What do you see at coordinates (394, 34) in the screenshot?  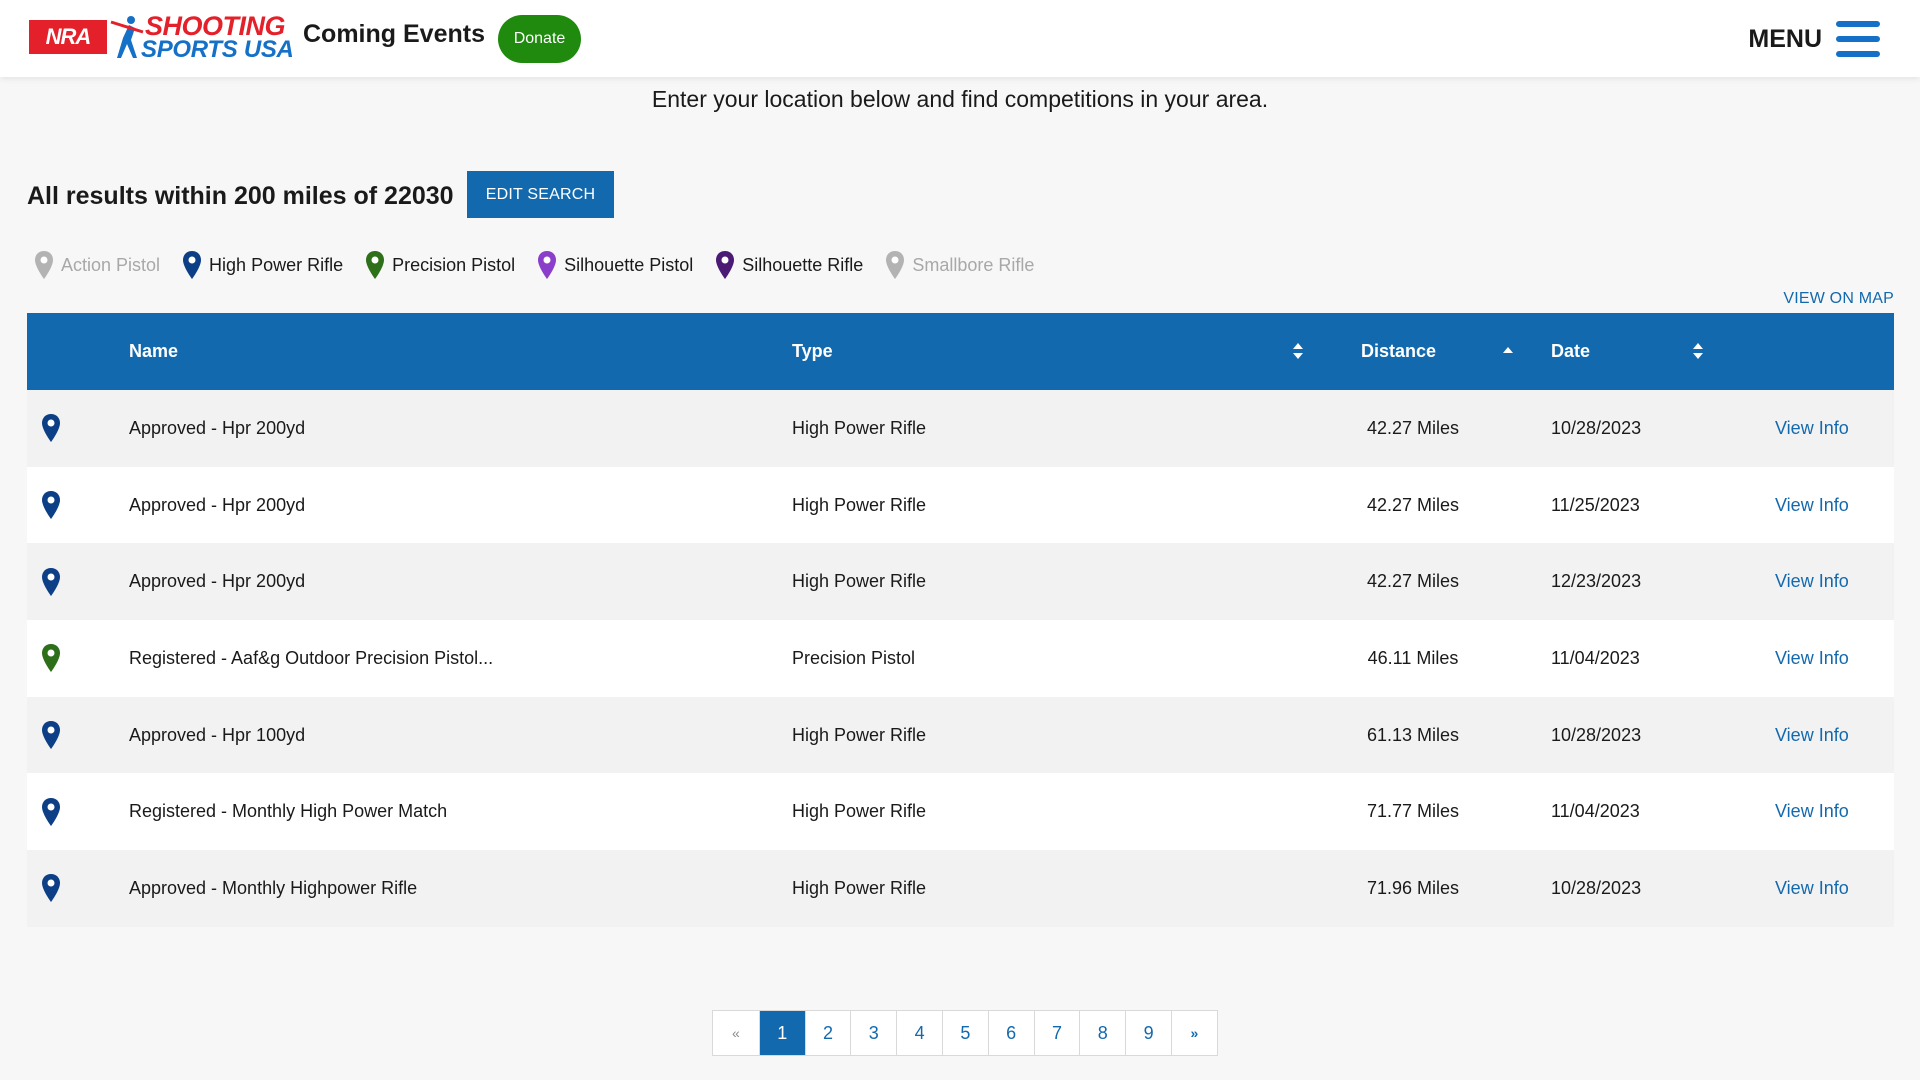 I see `page-title: Coming Events` at bounding box center [394, 34].